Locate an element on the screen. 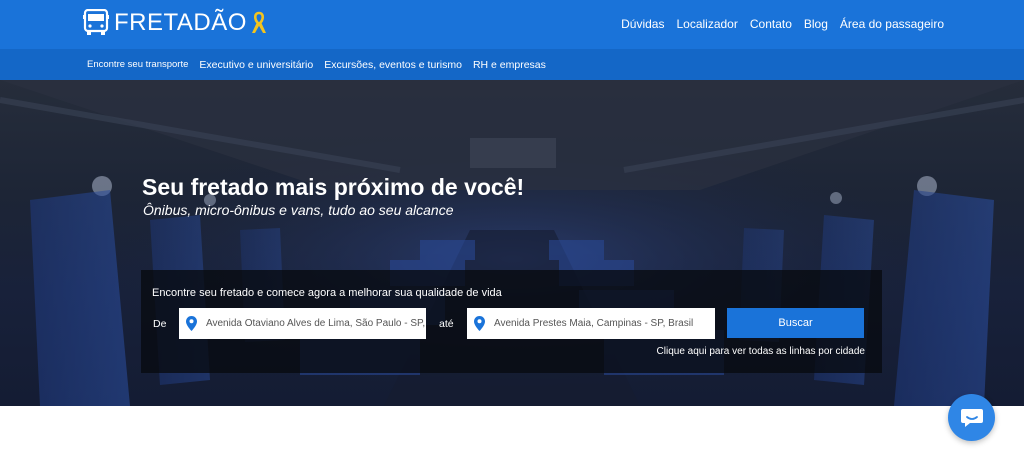 The image size is (1024, 449). subnav-excursoes-eventos: Excursões, eventos e turismo is located at coordinates (393, 65).